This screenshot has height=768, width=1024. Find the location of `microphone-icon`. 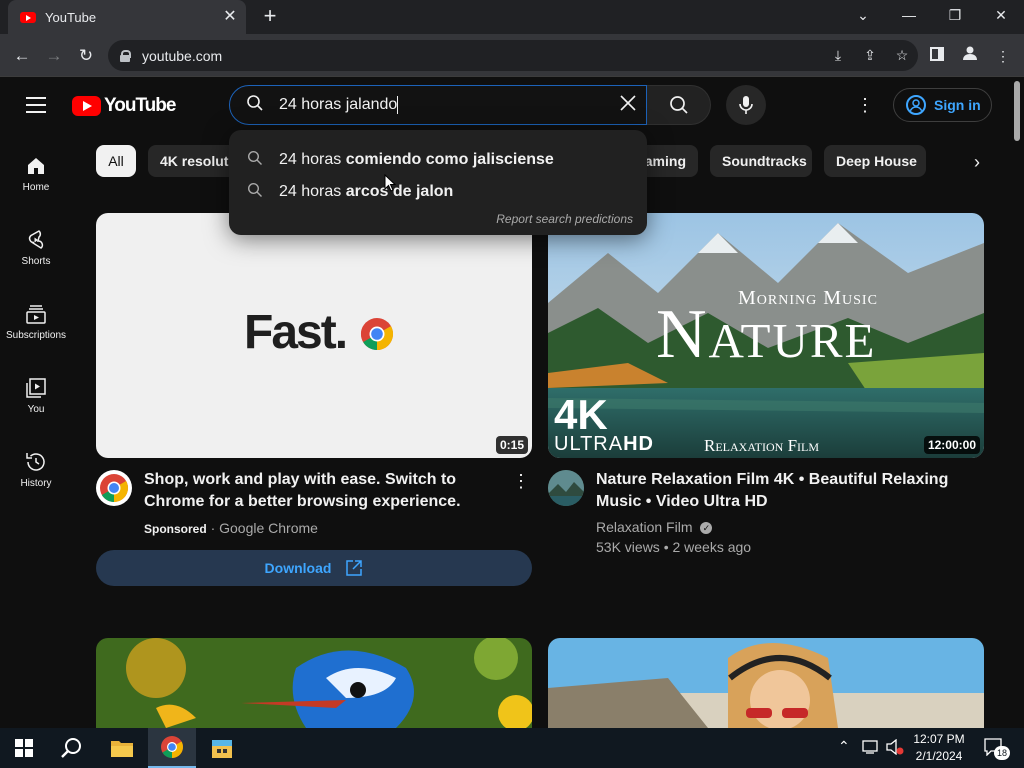

microphone-icon is located at coordinates (746, 105).